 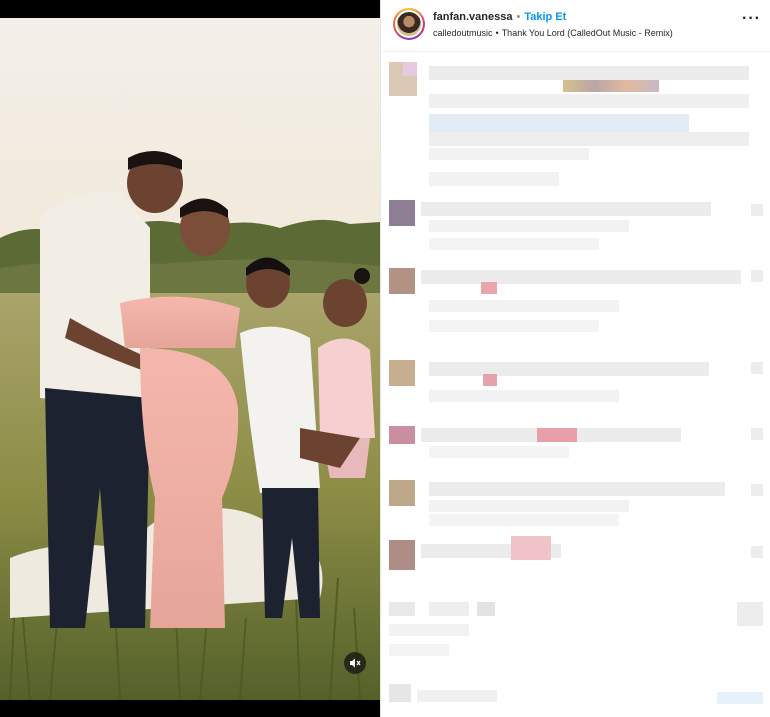 What do you see at coordinates (472, 17) in the screenshot?
I see `username-link: fanfan.vanessa` at bounding box center [472, 17].